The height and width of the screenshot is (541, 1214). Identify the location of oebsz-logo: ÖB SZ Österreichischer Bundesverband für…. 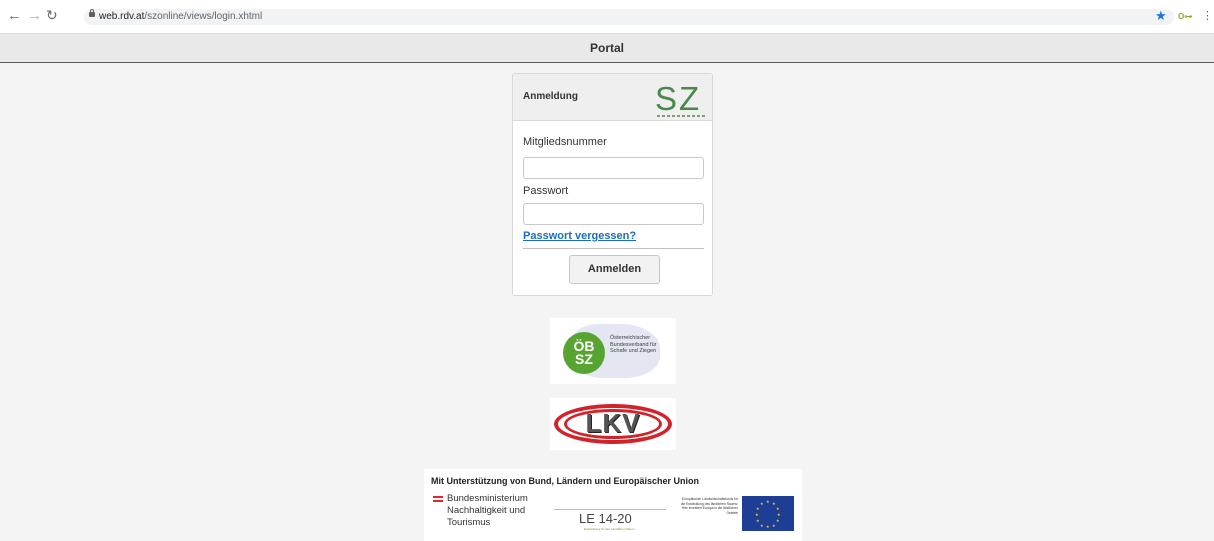
(613, 351).